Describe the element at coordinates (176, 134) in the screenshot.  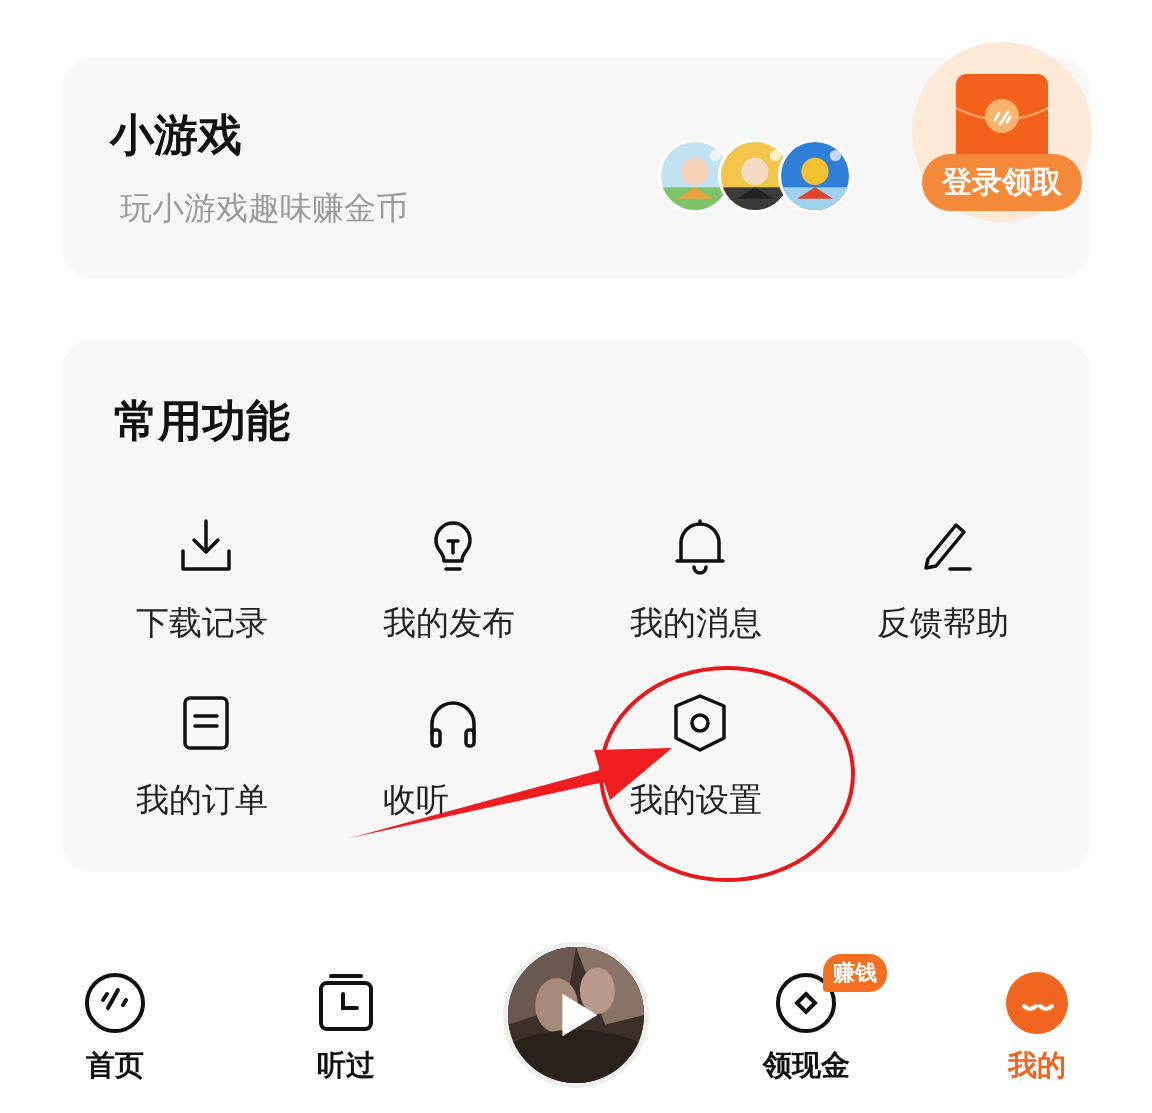
I see `section-title: 小游戏` at that location.